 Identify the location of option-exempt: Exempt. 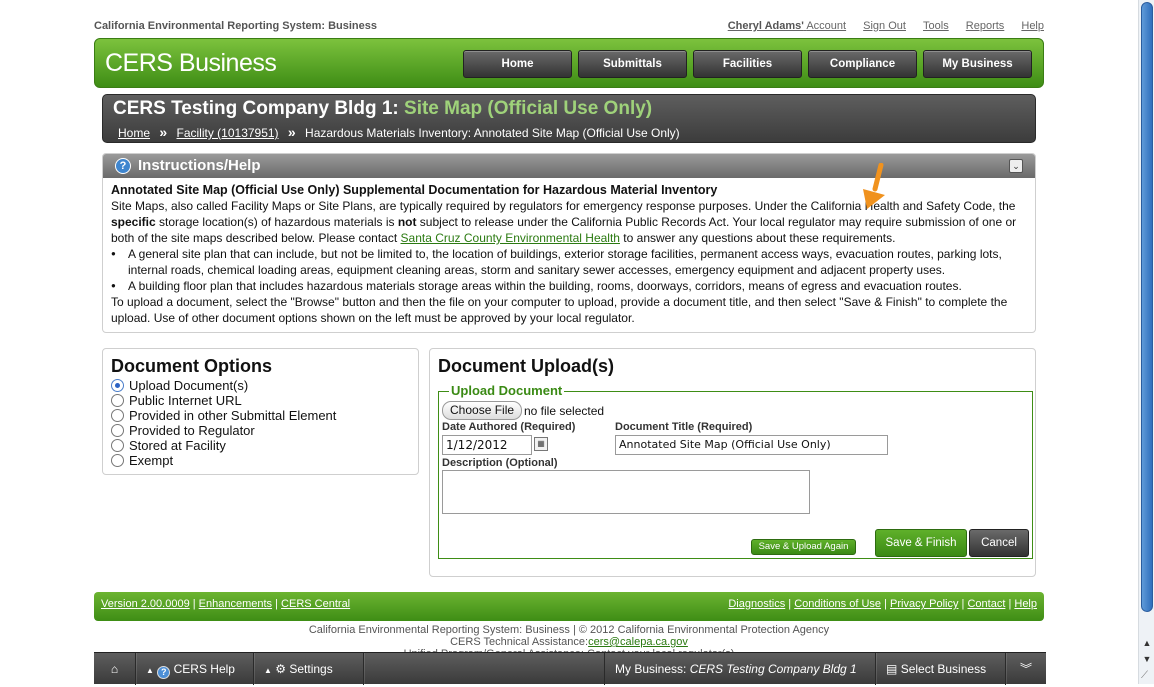
(142, 460).